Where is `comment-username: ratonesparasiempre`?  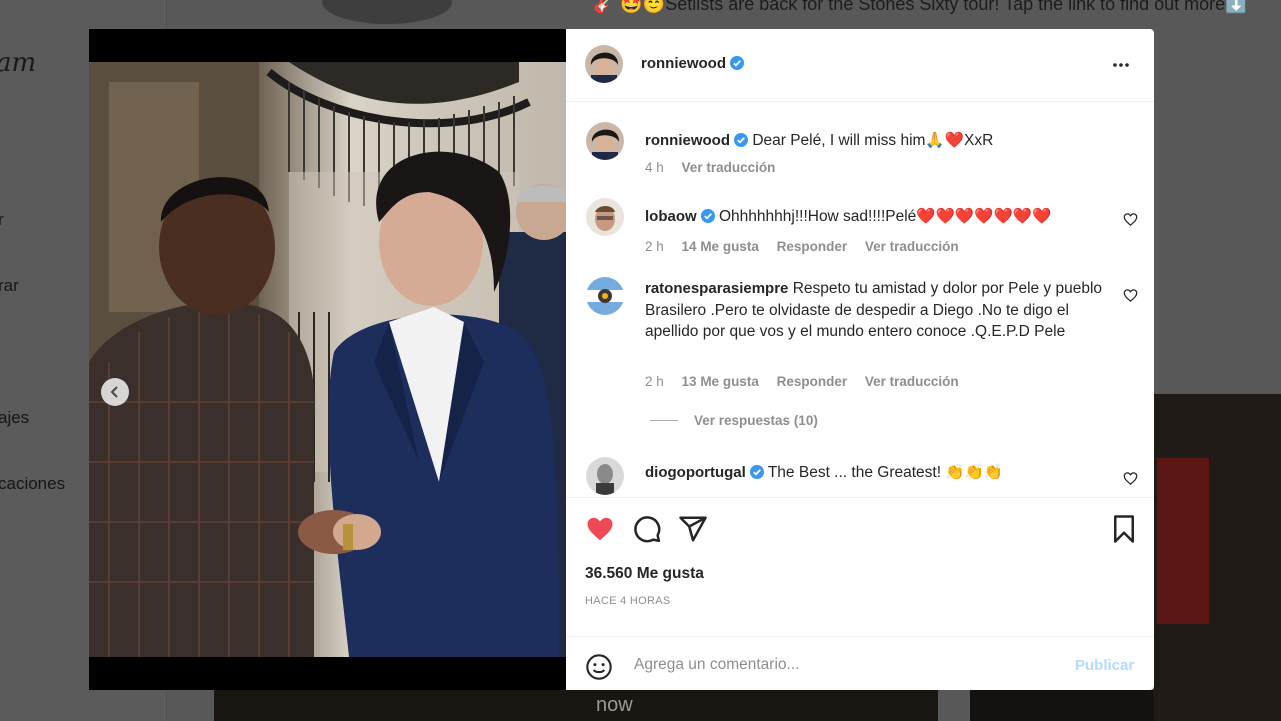 comment-username: ratonesparasiempre is located at coordinates (716, 288).